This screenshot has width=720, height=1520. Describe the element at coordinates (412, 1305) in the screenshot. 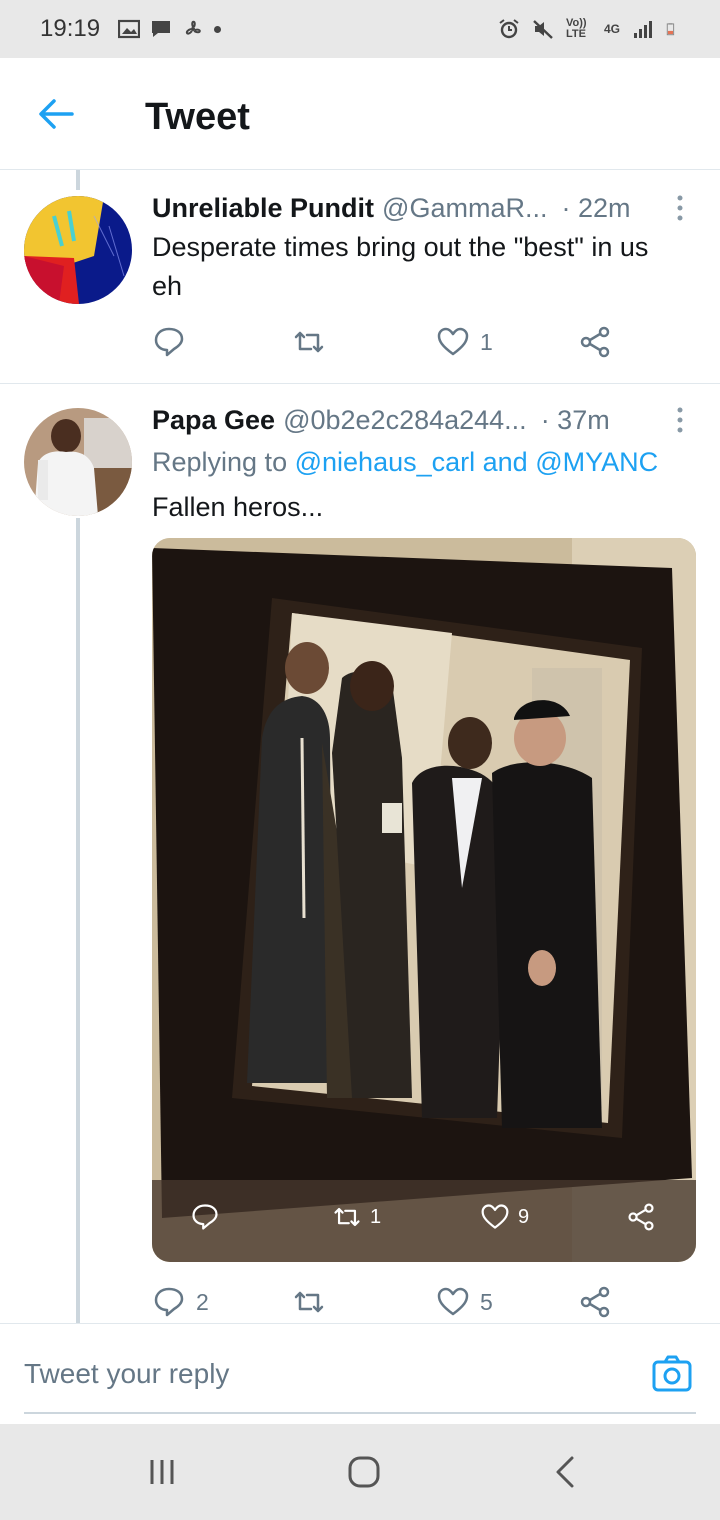

I see `tweet-actions: 2 5` at that location.